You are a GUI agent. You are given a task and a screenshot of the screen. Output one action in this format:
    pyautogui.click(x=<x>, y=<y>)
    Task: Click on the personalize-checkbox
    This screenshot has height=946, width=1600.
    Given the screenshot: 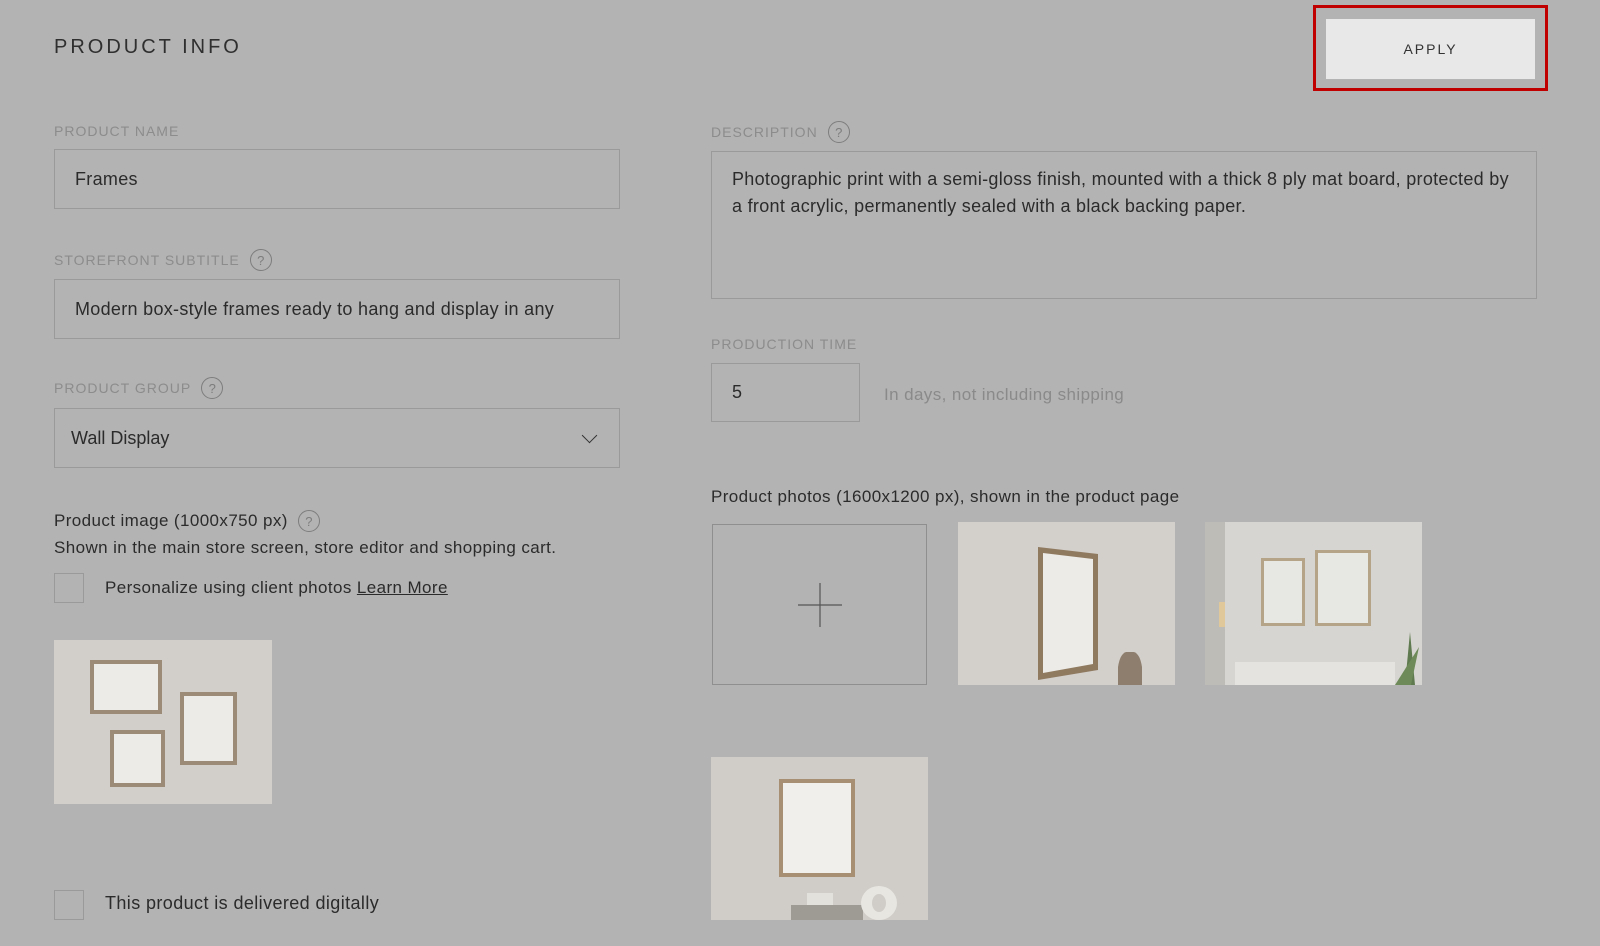 What is the action you would take?
    pyautogui.click(x=69, y=588)
    